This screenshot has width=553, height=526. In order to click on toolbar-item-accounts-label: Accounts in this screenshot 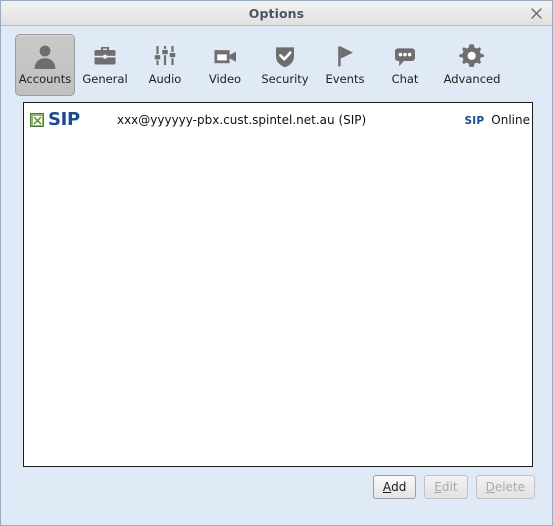, I will do `click(45, 79)`.